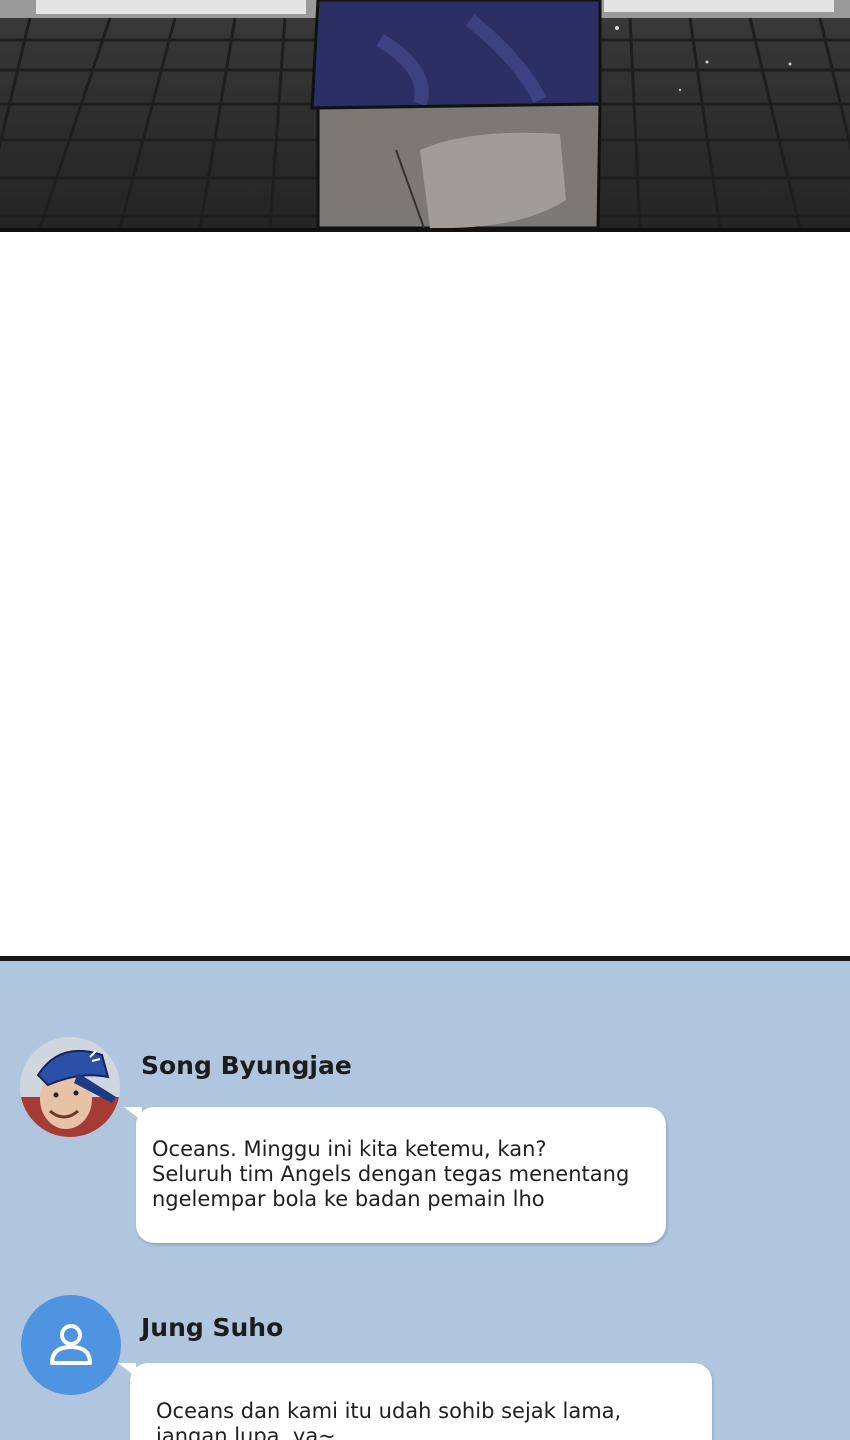  I want to click on character-shirt, so click(456, 55).